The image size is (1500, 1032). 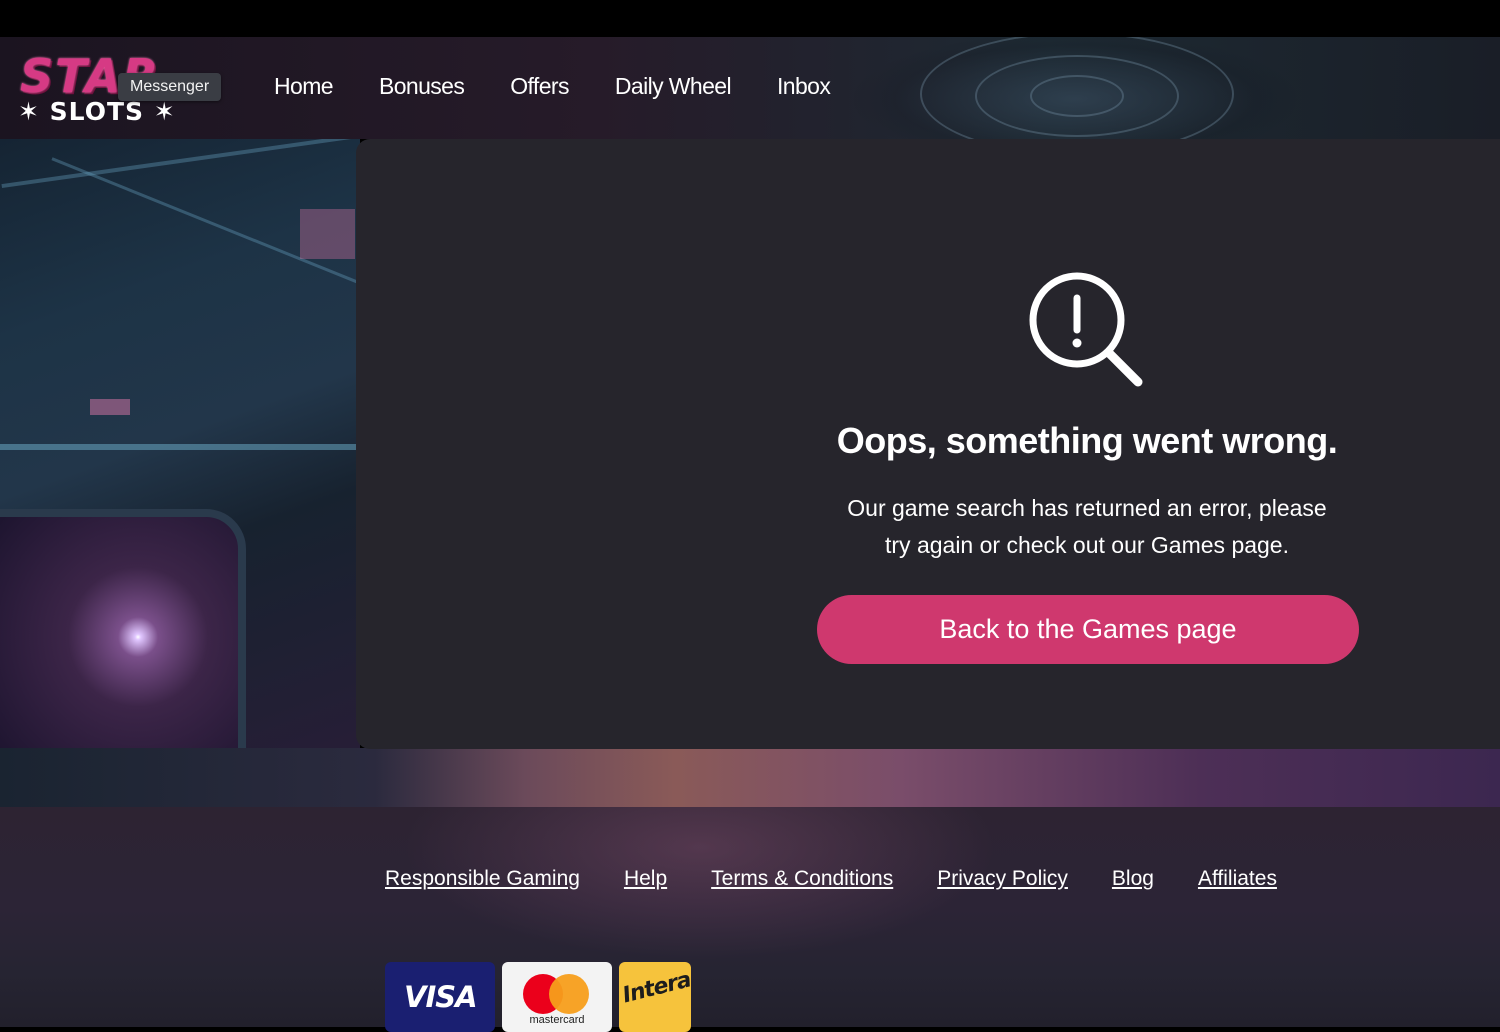 What do you see at coordinates (750, 778) in the screenshot?
I see `nebula-strip` at bounding box center [750, 778].